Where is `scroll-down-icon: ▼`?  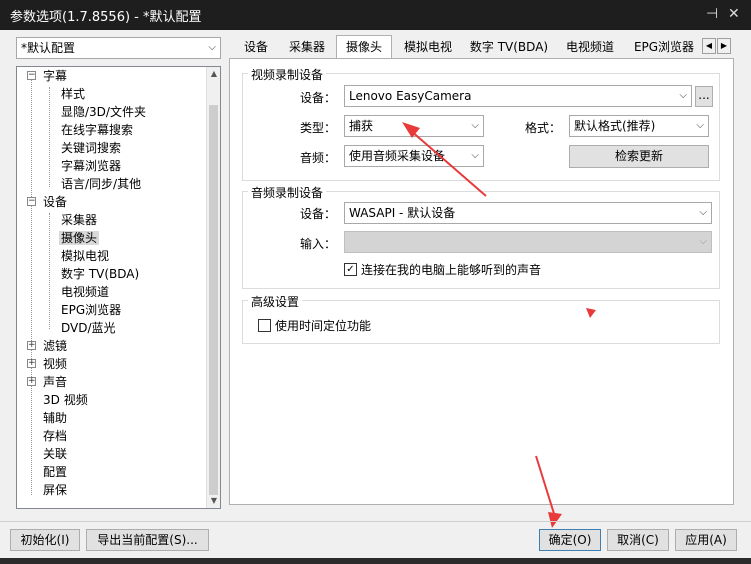 scroll-down-icon: ▼ is located at coordinates (214, 501).